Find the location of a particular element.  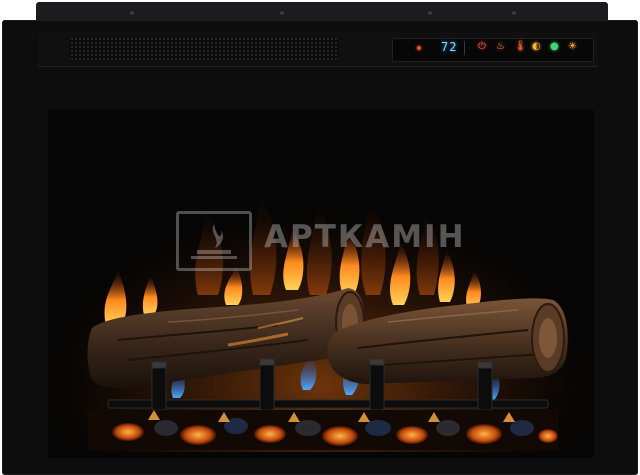

watermark-logo-icon is located at coordinates (214, 241).